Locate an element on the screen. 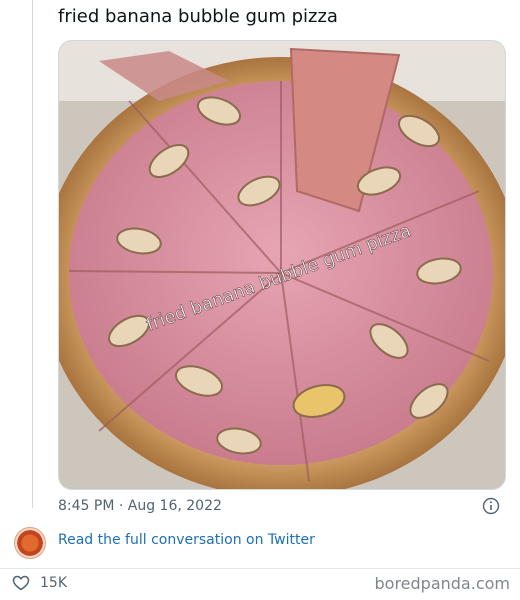 The width and height of the screenshot is (520, 600). source-attribution: boredpanda.com is located at coordinates (443, 583).